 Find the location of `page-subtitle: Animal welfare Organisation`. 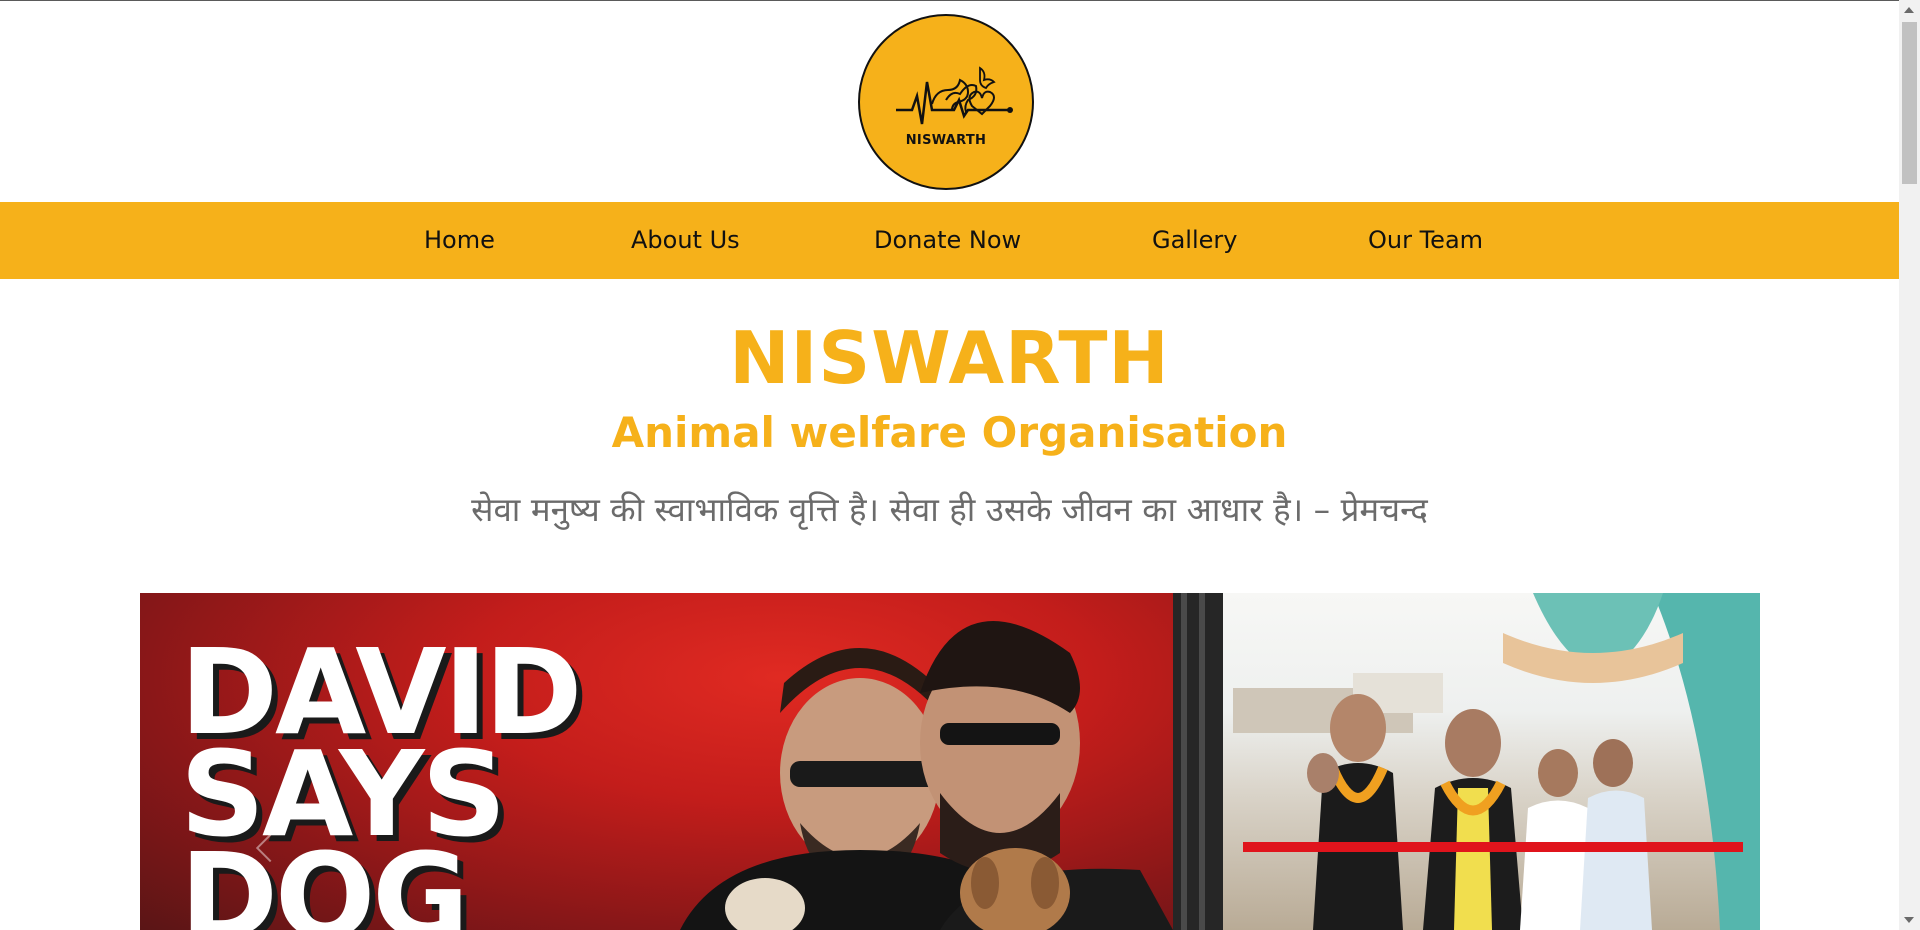

page-subtitle: Animal welfare Organisation is located at coordinates (949, 432).